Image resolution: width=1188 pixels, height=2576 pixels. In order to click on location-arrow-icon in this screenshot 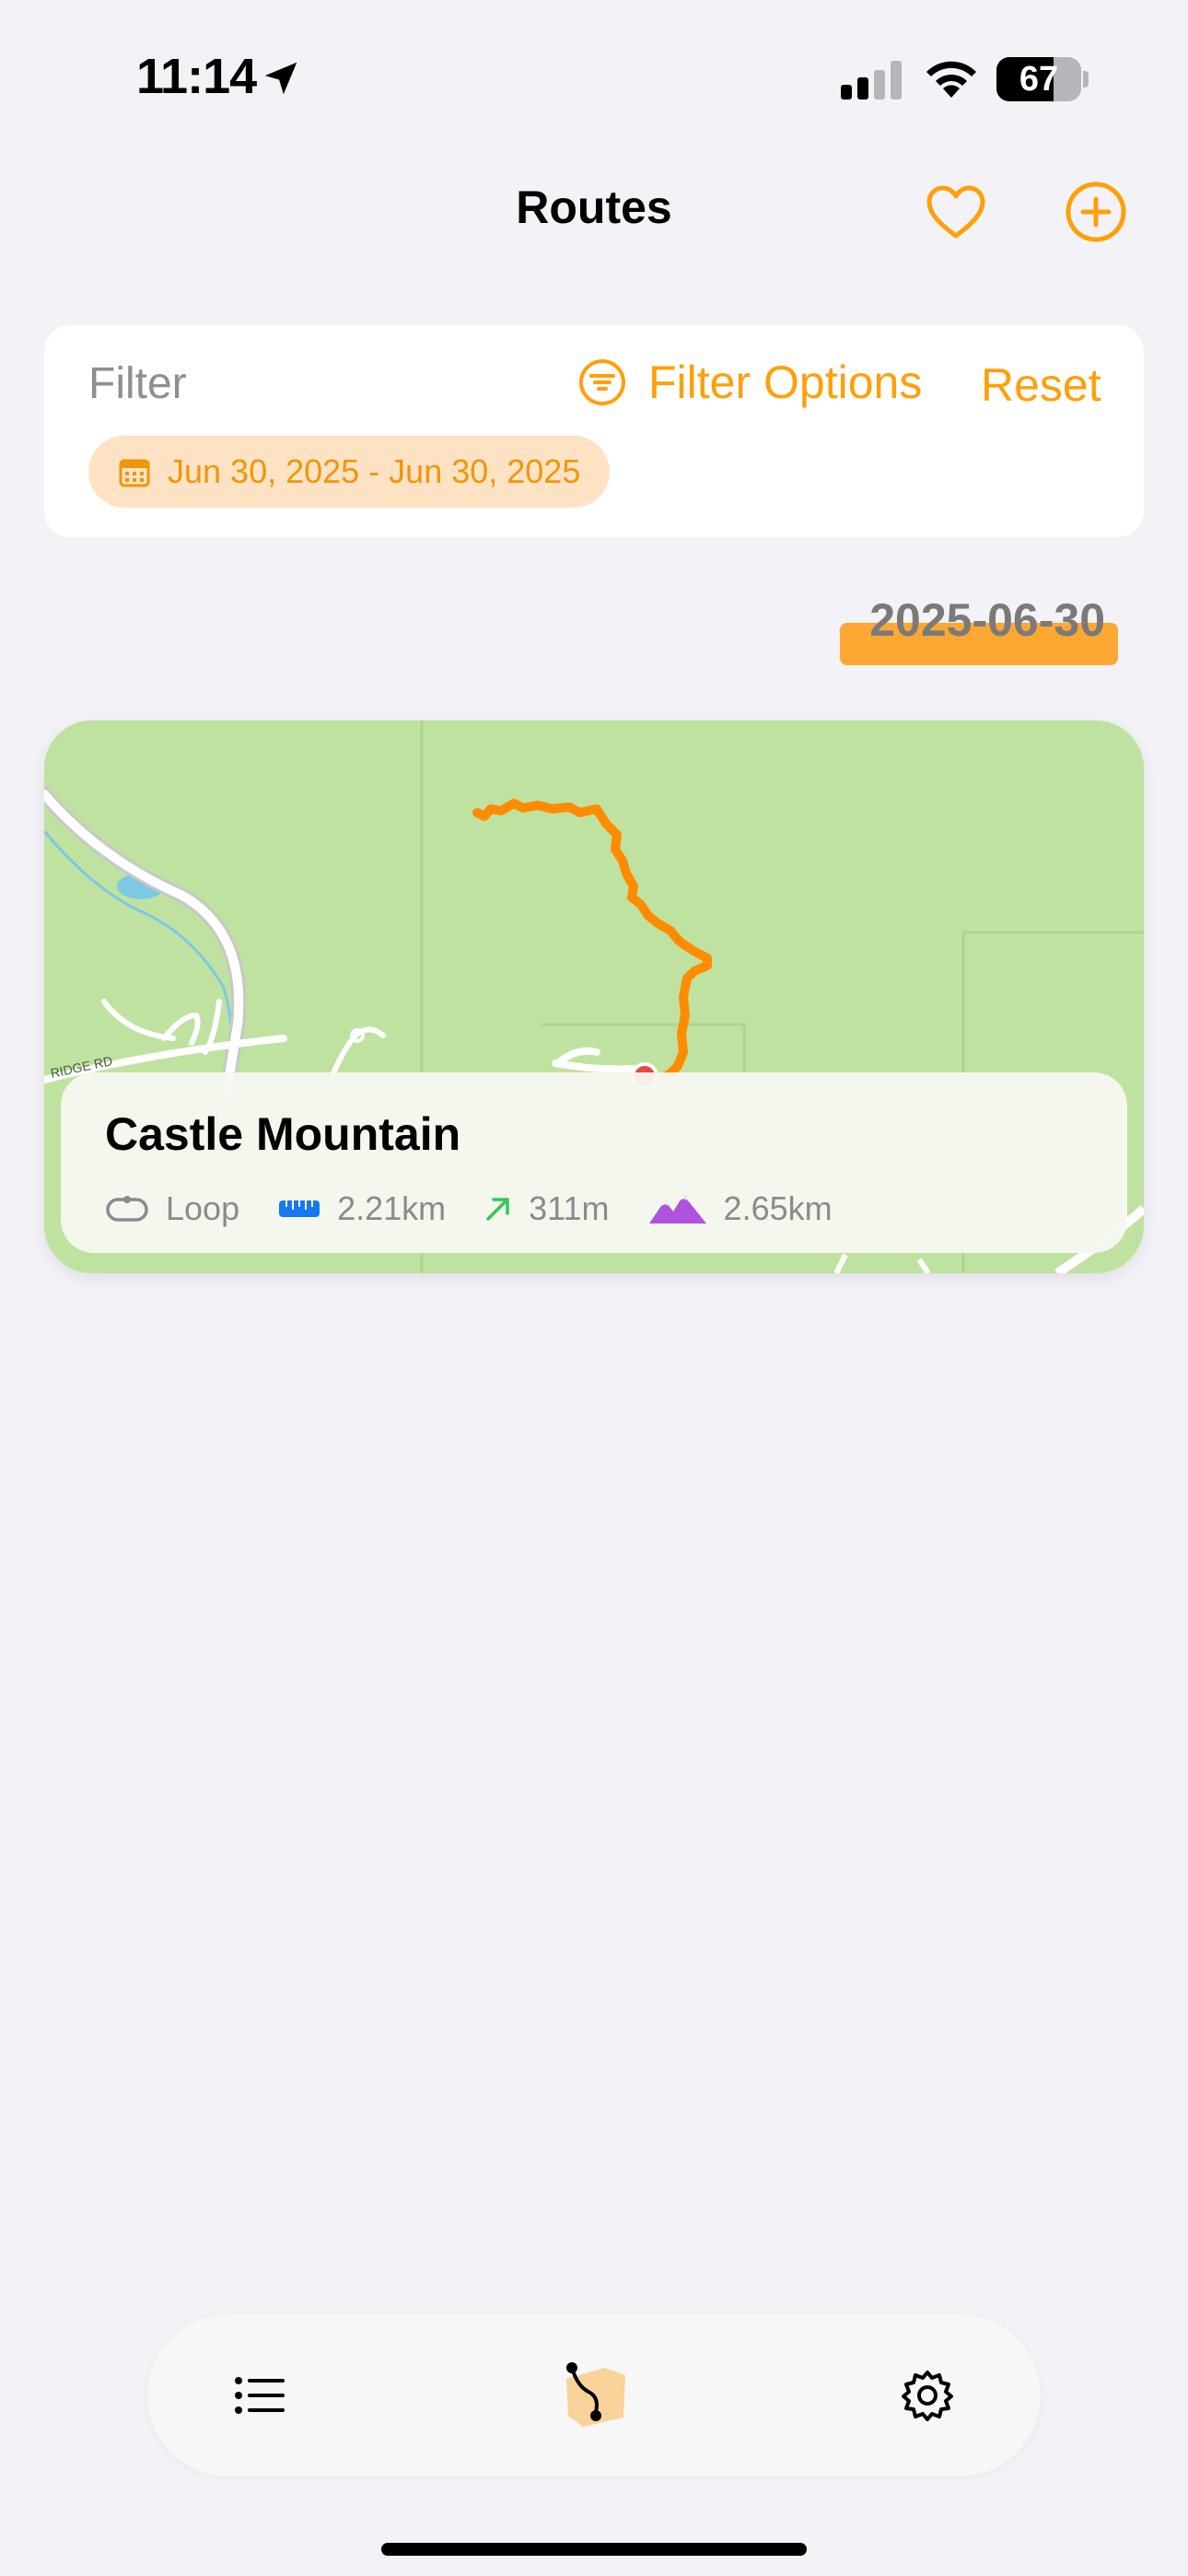, I will do `click(280, 78)`.